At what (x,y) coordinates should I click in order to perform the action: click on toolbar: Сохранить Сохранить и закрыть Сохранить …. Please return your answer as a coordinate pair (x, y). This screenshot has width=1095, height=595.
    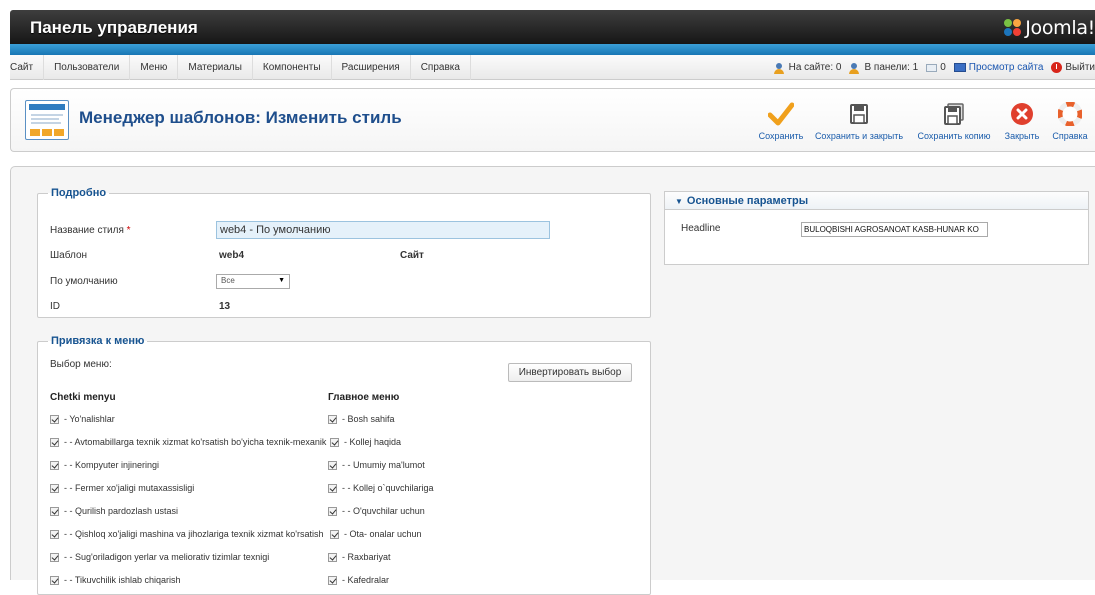
    Looking at the image, I should click on (924, 120).